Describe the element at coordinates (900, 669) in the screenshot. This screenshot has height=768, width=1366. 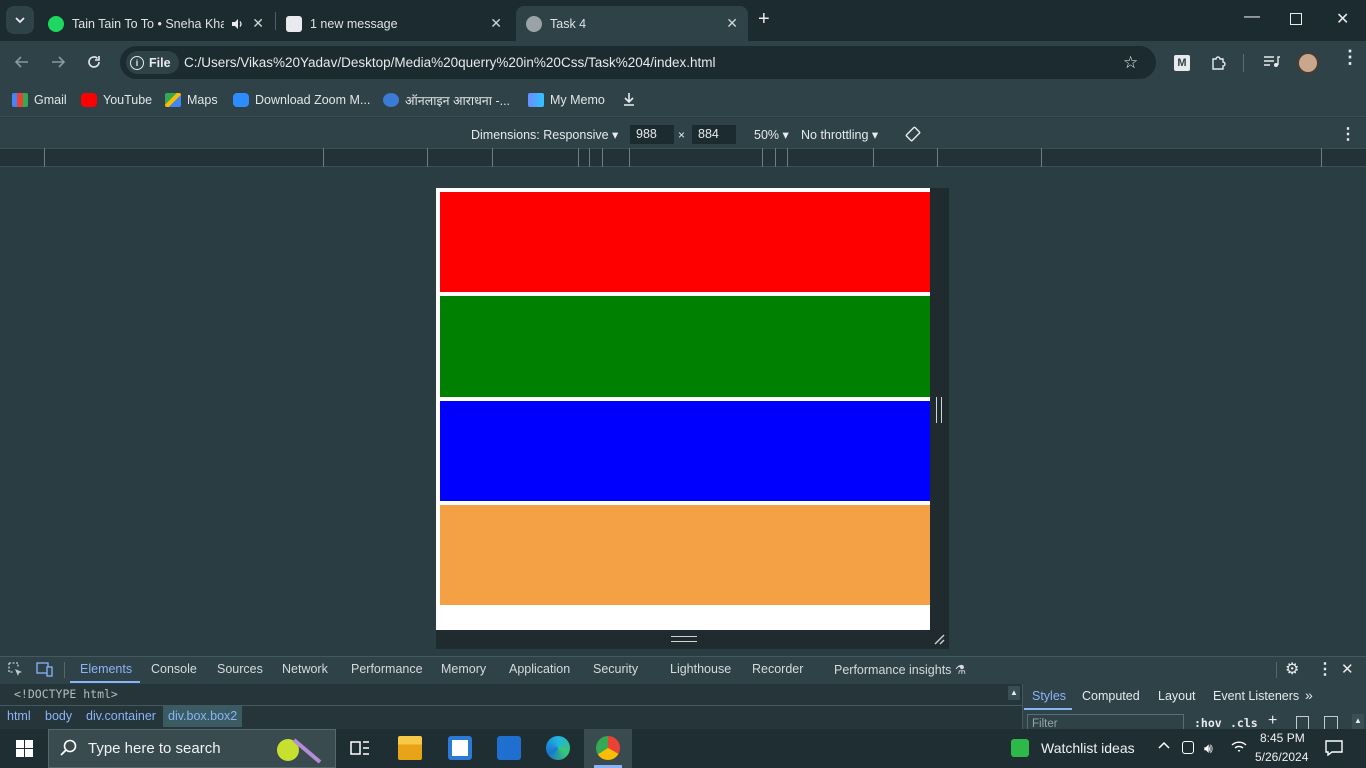
I see `devtools-tab-performance-insights: Performance insights ⚗` at that location.